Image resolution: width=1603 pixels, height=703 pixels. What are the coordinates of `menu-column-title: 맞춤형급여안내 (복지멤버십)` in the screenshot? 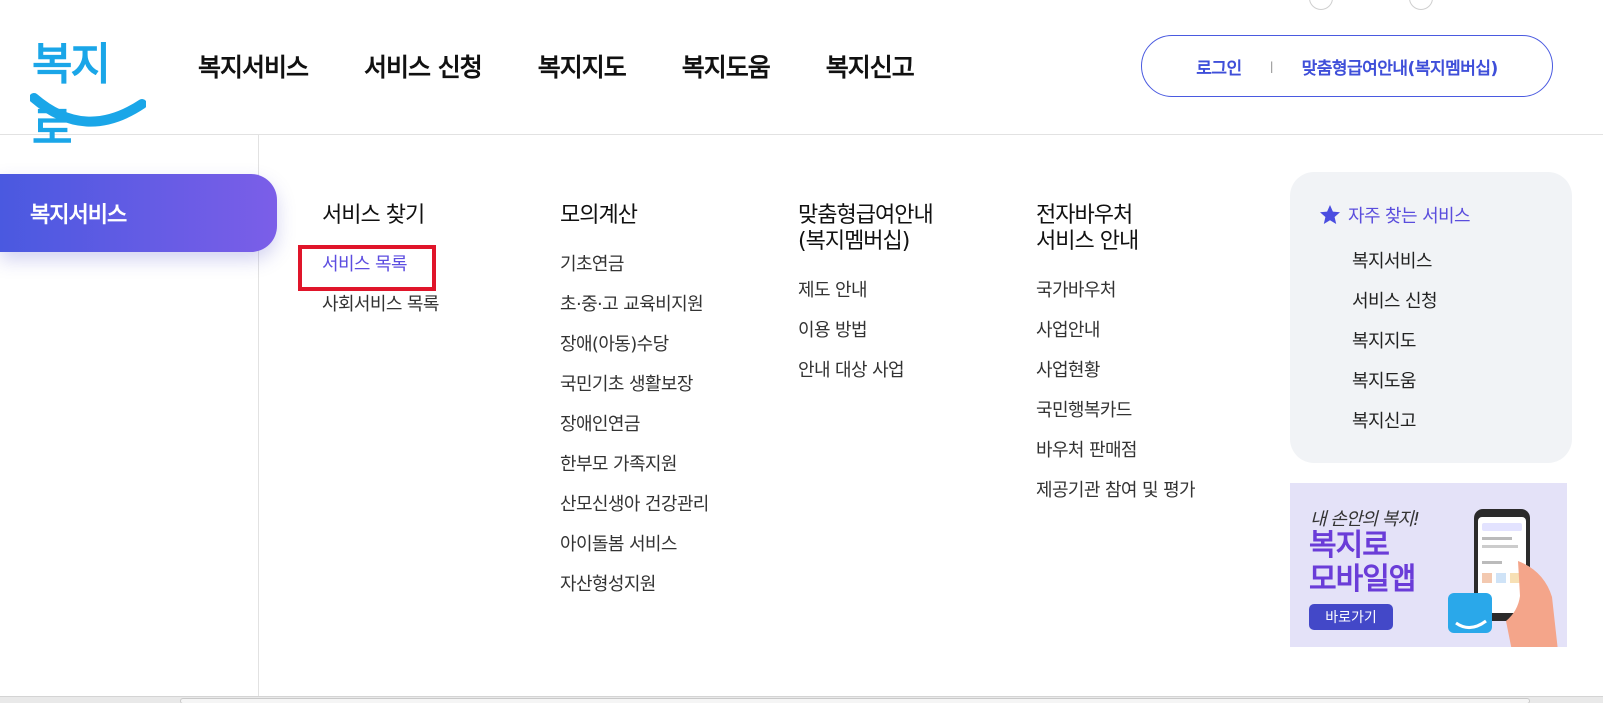 It's located at (866, 228).